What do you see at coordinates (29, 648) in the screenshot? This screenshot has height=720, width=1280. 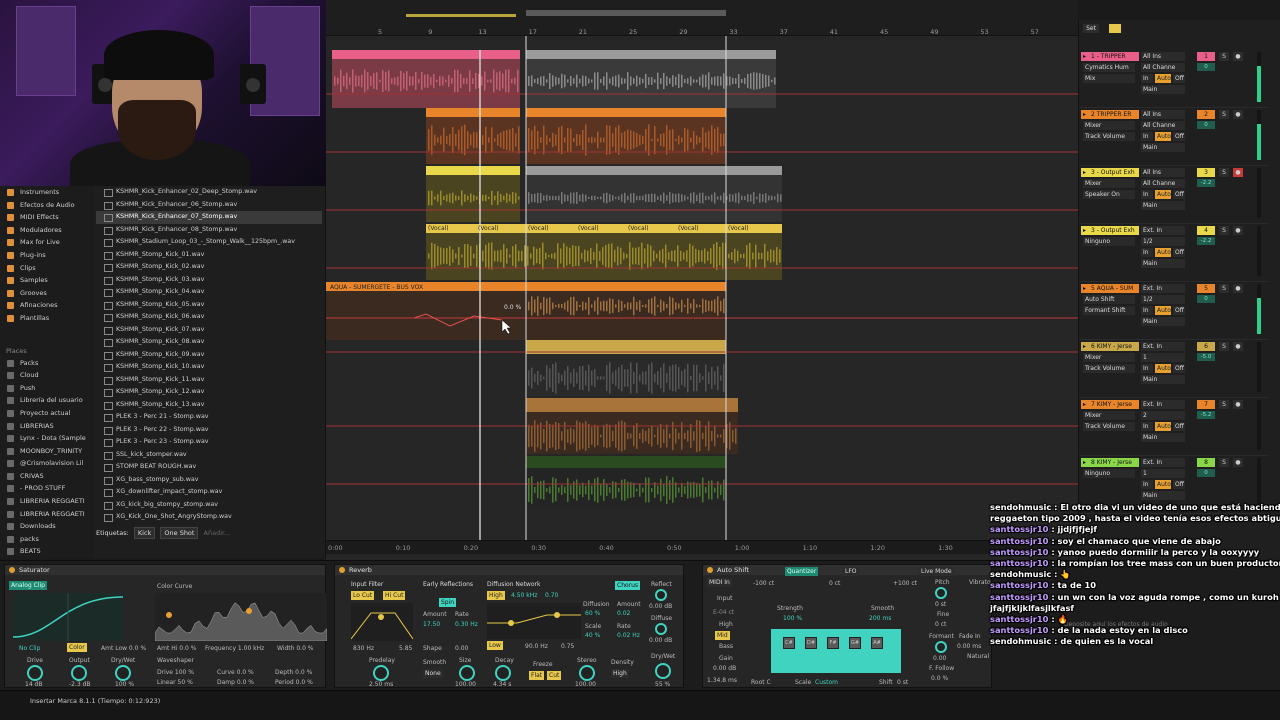 I see `clip-mode-label: No Clip` at bounding box center [29, 648].